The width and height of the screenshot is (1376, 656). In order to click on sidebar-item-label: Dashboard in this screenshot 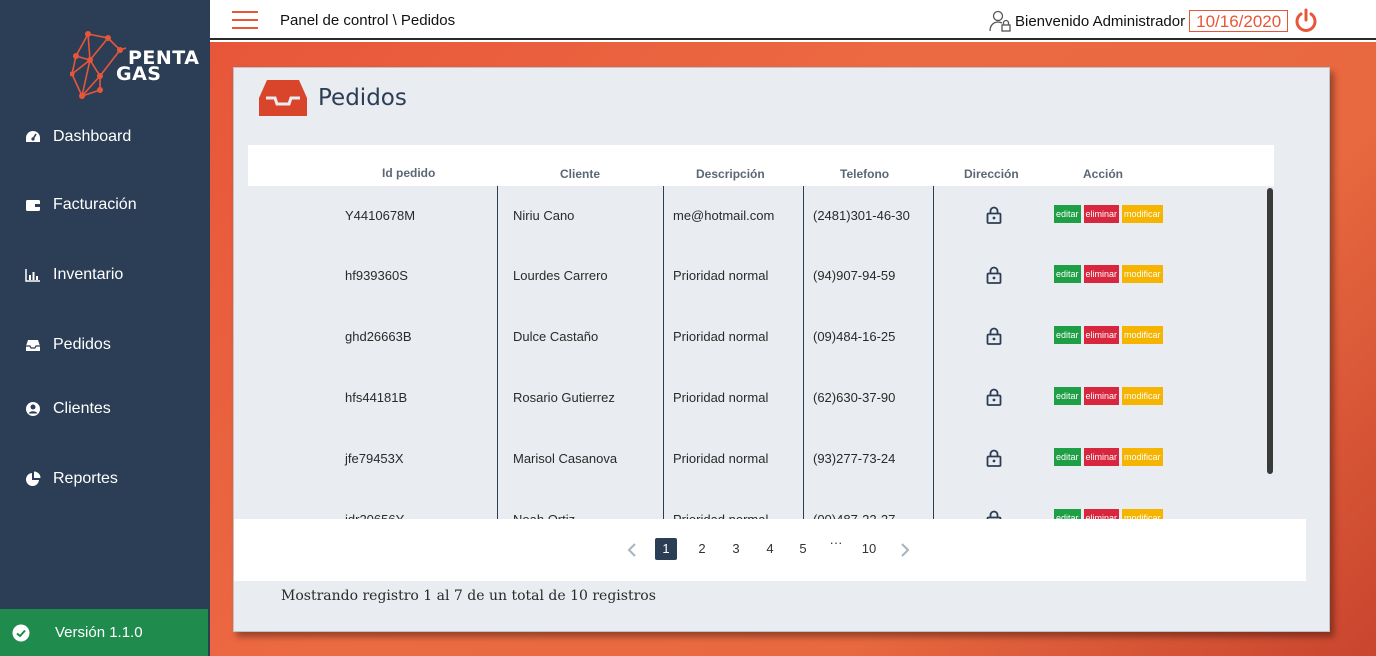, I will do `click(92, 136)`.